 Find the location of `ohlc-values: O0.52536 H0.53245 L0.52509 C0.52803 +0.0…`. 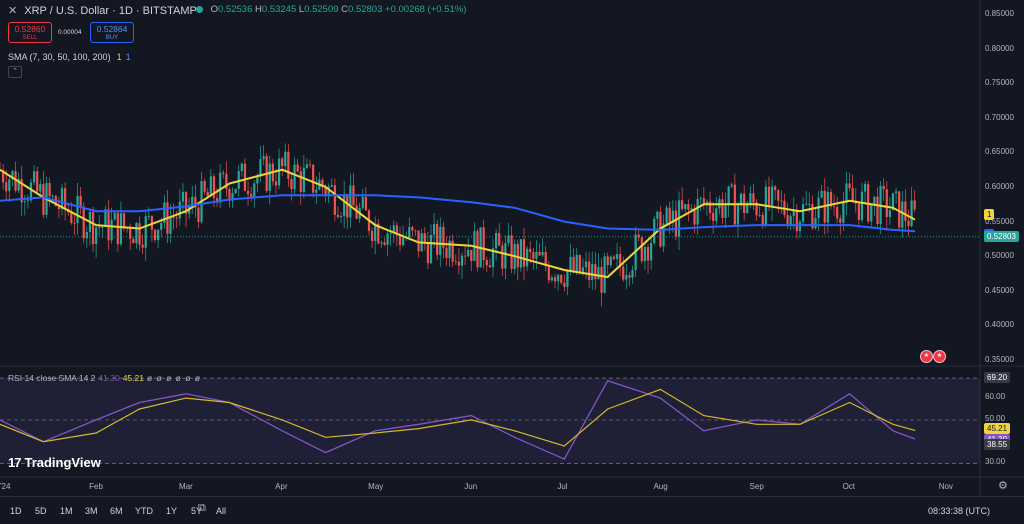

ohlc-values: O0.52536 H0.53245 L0.52509 C0.52803 +0.0… is located at coordinates (331, 9).